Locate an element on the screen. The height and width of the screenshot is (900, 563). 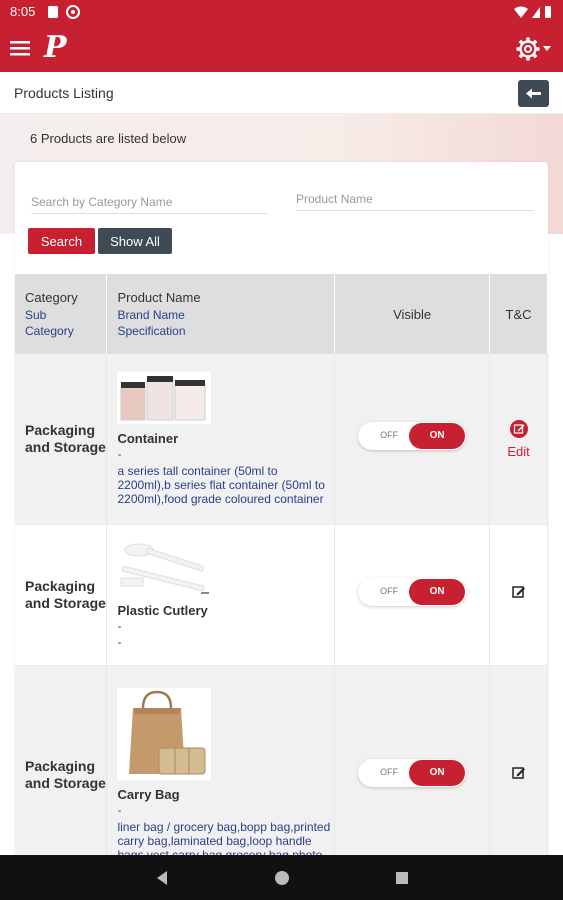
sim-icon is located at coordinates (53, 12).